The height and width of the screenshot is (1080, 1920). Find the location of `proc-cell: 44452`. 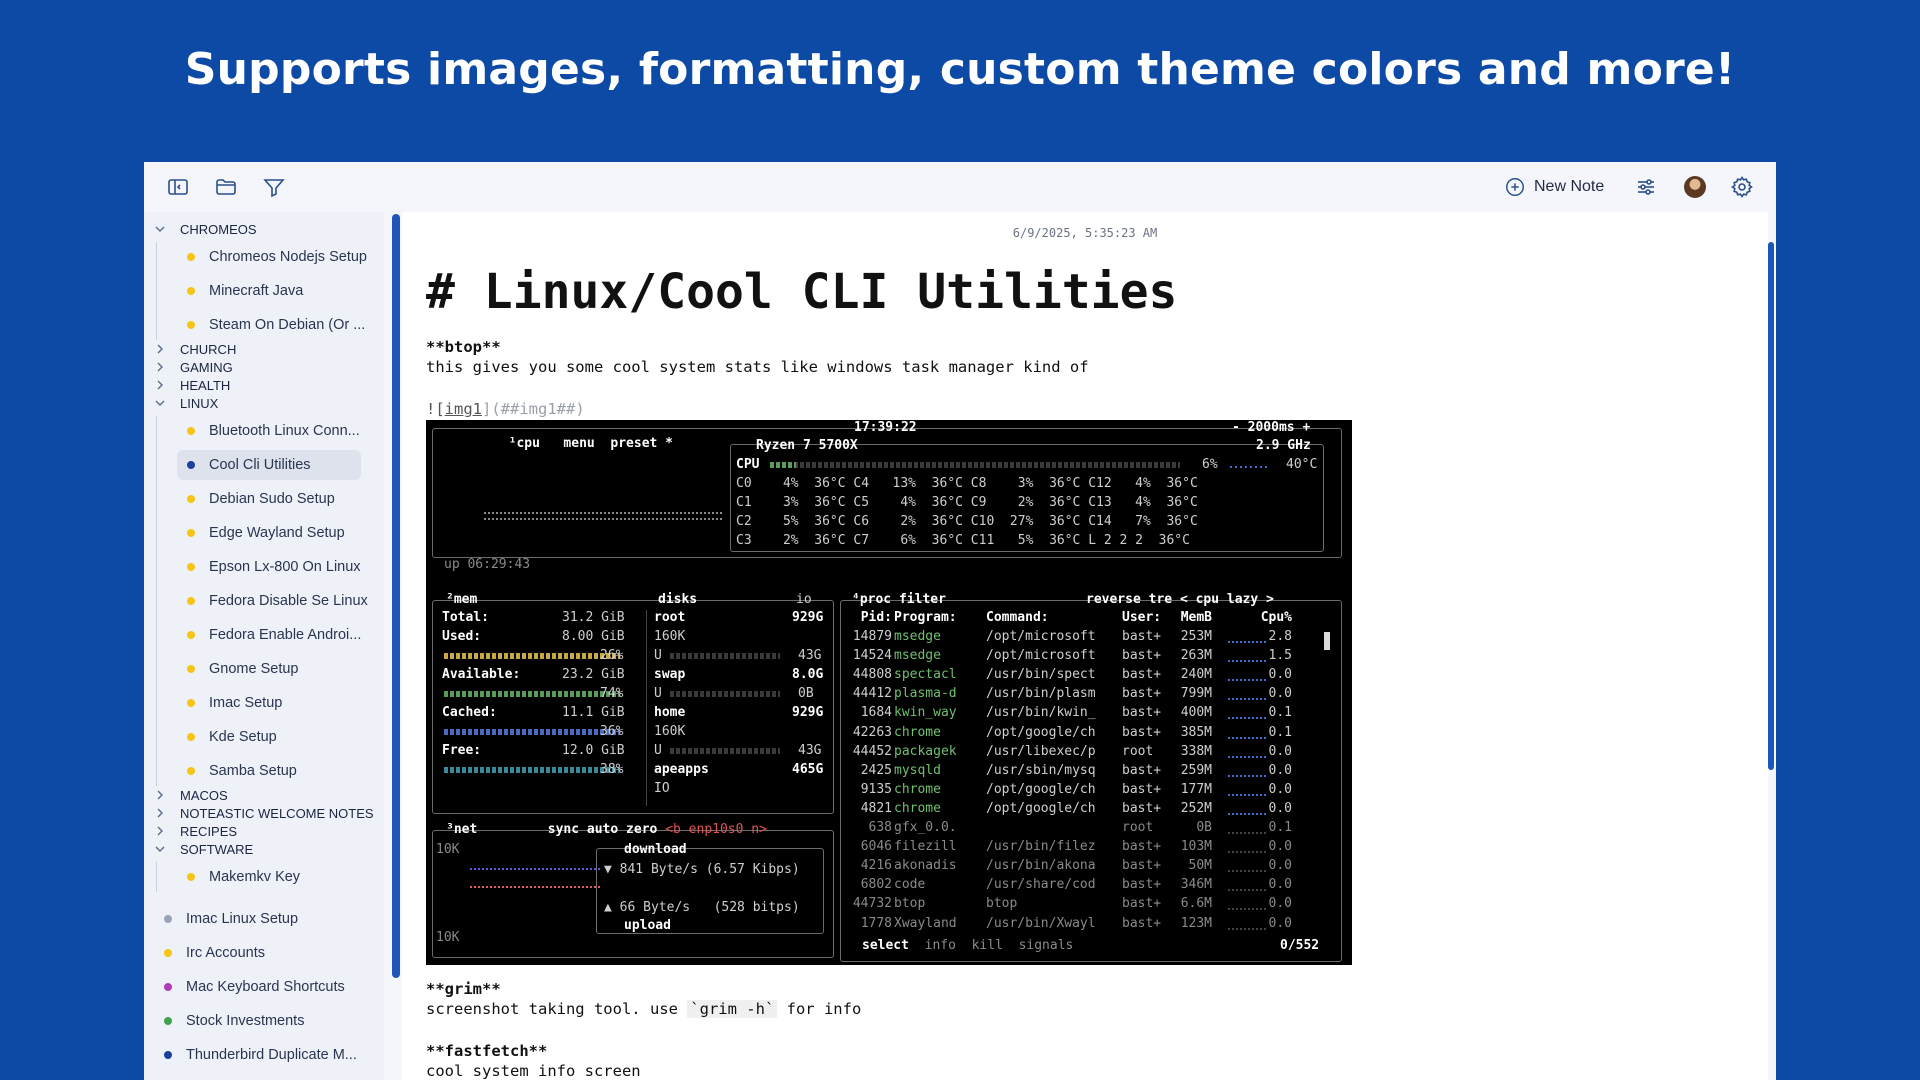

proc-cell: 44452 is located at coordinates (872, 751).